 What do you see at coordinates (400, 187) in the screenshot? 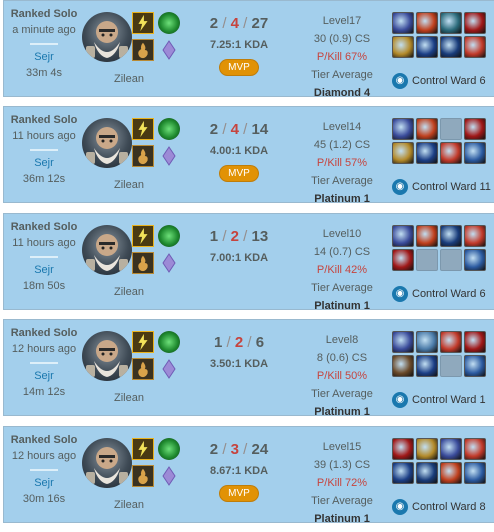
I see `ward-icon: ◉` at bounding box center [400, 187].